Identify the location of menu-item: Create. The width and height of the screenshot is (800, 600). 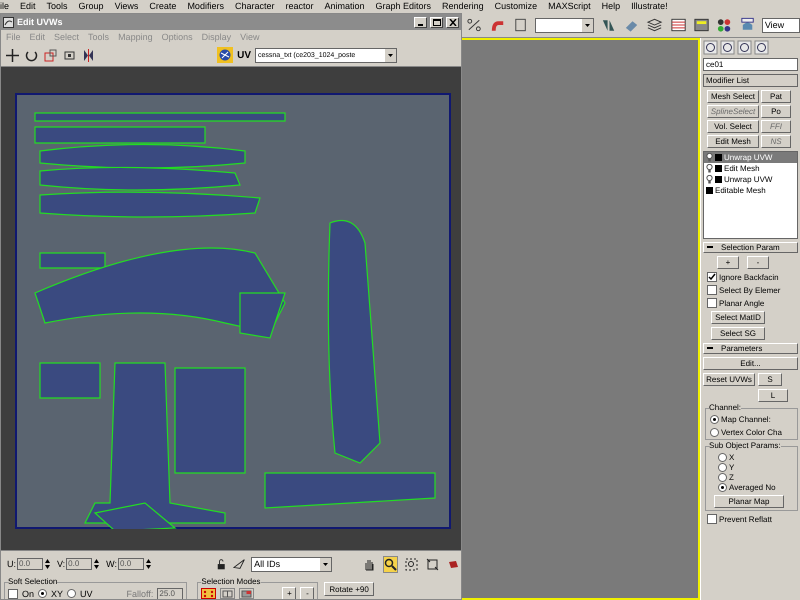
(162, 6).